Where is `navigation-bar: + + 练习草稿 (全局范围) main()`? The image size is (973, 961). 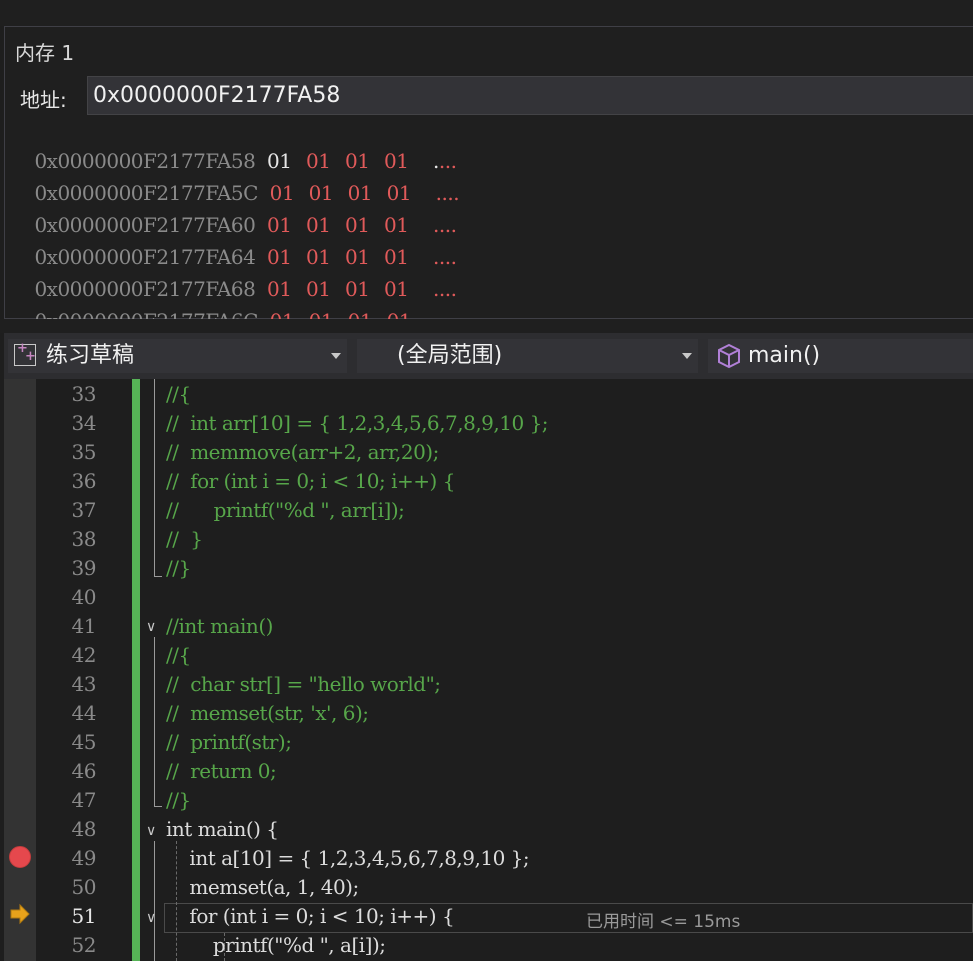 navigation-bar: + + 练习草稿 (全局范围) main() is located at coordinates (488, 356).